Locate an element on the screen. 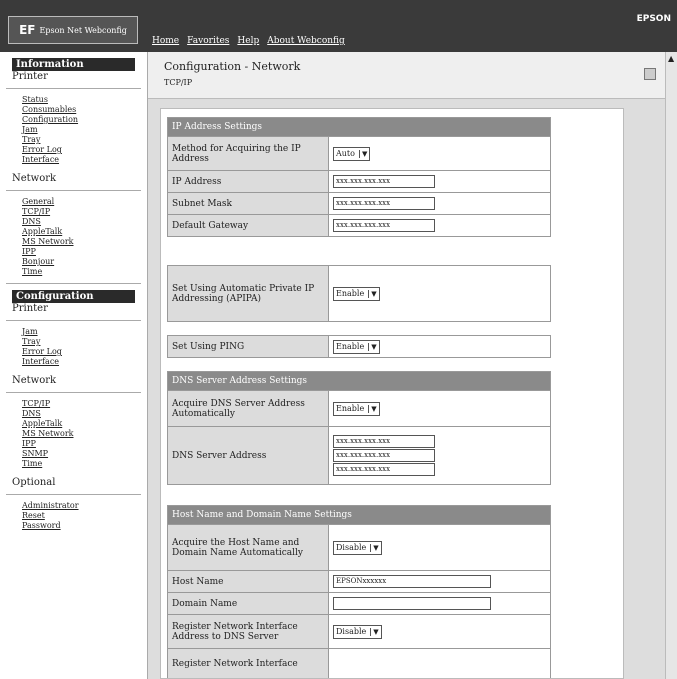  page-header: Configuration - Network TCP/IP is located at coordinates (406, 75).